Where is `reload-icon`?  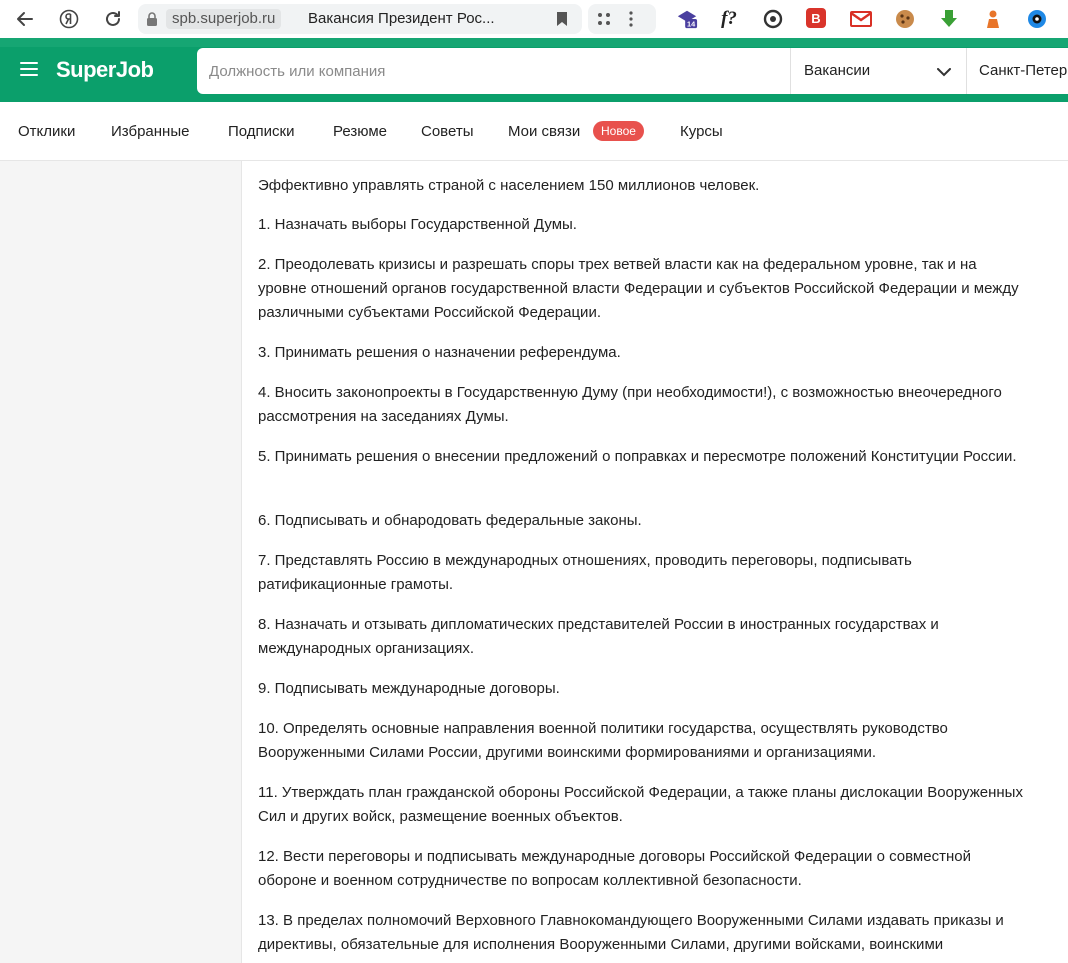 reload-icon is located at coordinates (113, 19).